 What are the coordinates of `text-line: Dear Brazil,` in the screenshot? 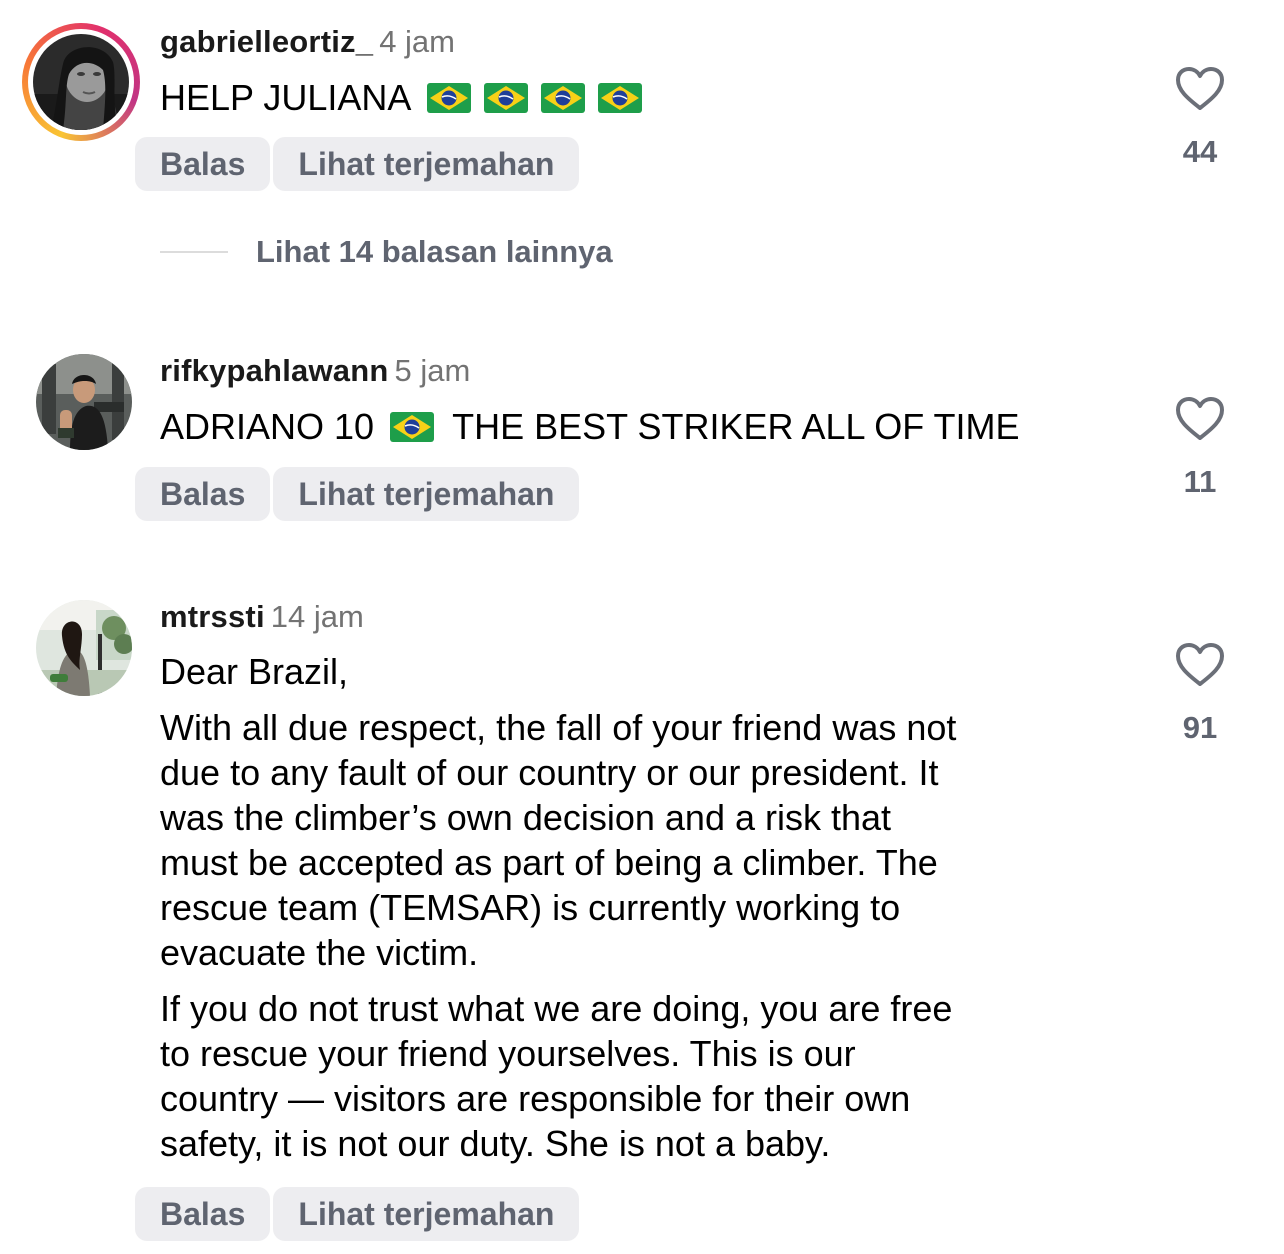 It's located at (254, 671).